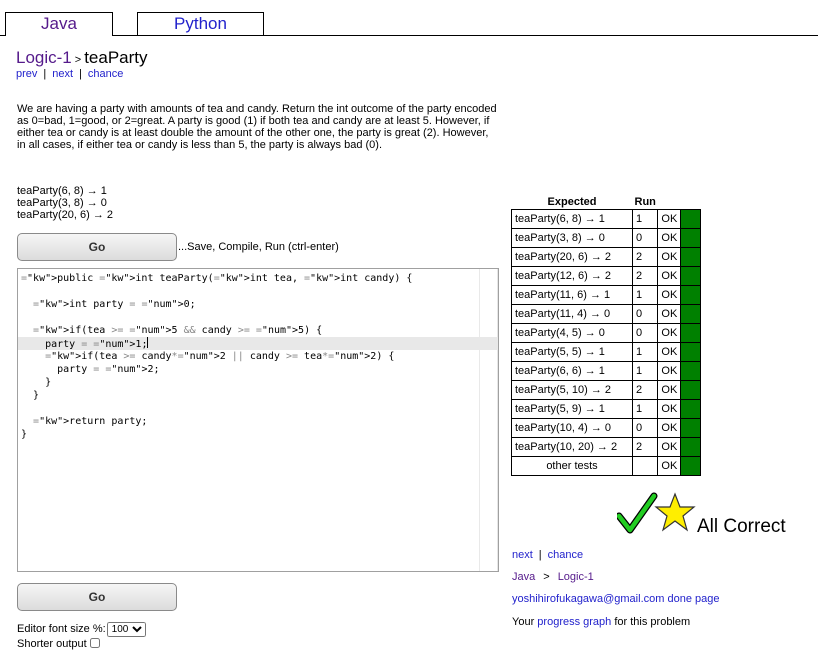 This screenshot has width=818, height=659. What do you see at coordinates (606, 314) in the screenshot?
I see `results-row: teaParty(11, 4) → 0 0 OK` at bounding box center [606, 314].